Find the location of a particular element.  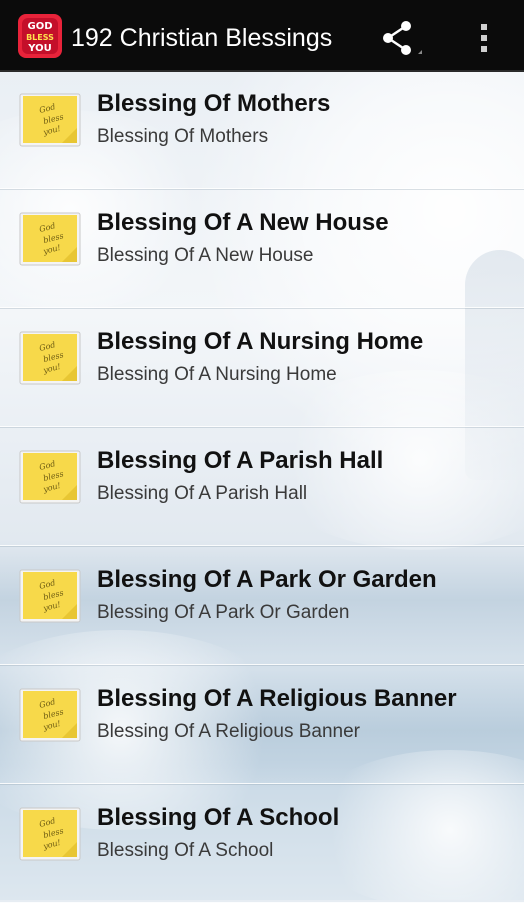

share-button is located at coordinates (400, 38).